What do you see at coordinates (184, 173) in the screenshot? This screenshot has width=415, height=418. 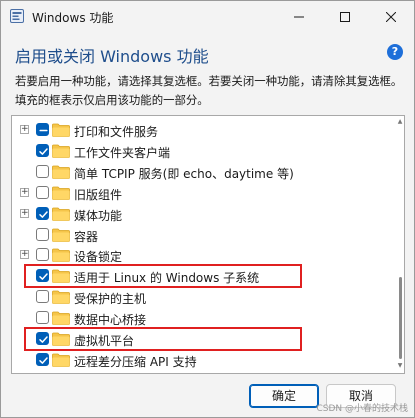 I see `feature-label: 简单 TCPIP 服务(即 echo、daytime 等)` at bounding box center [184, 173].